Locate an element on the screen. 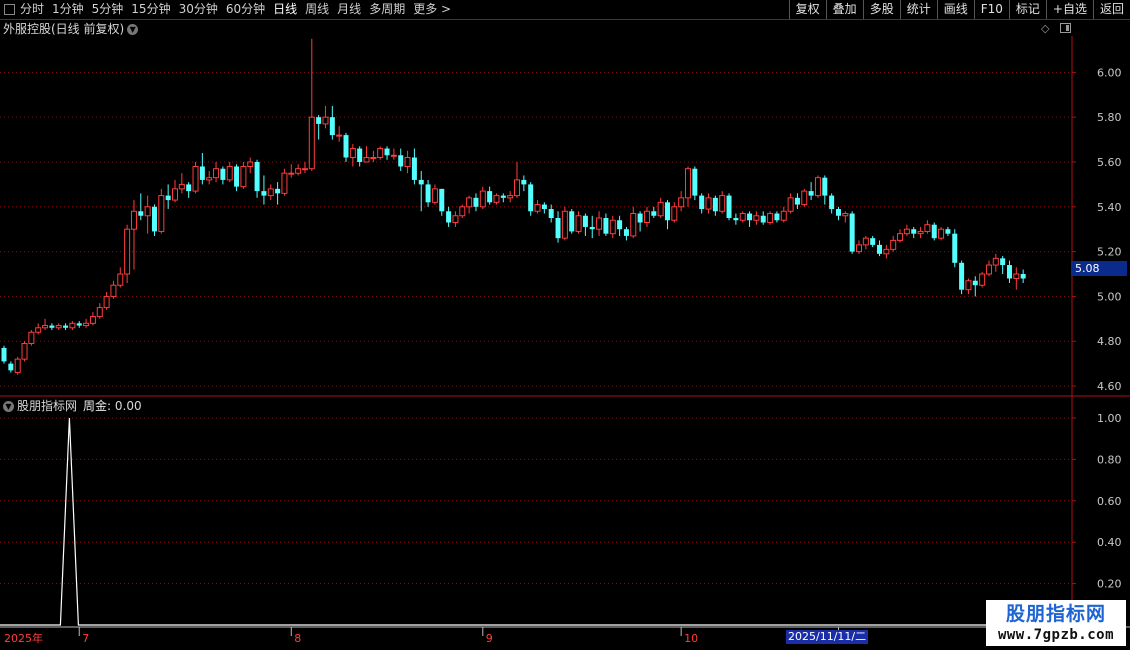 The width and height of the screenshot is (1130, 650). indicator-name: 股朋指标网 is located at coordinates (47, 406).